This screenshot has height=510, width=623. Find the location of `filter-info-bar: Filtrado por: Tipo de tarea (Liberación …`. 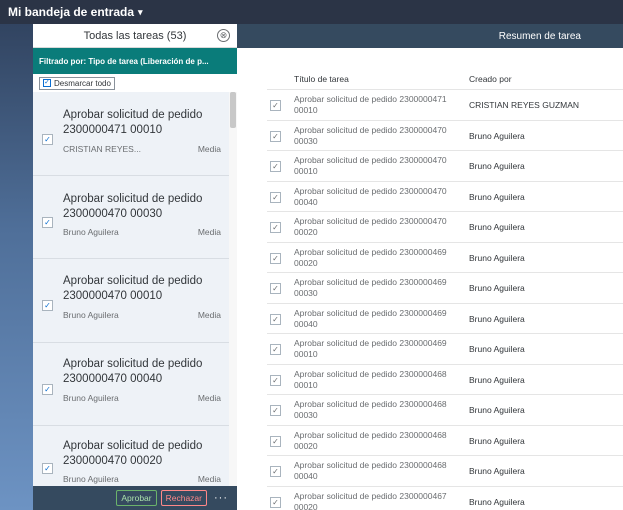

filter-info-bar: Filtrado por: Tipo de tarea (Liberación … is located at coordinates (135, 61).